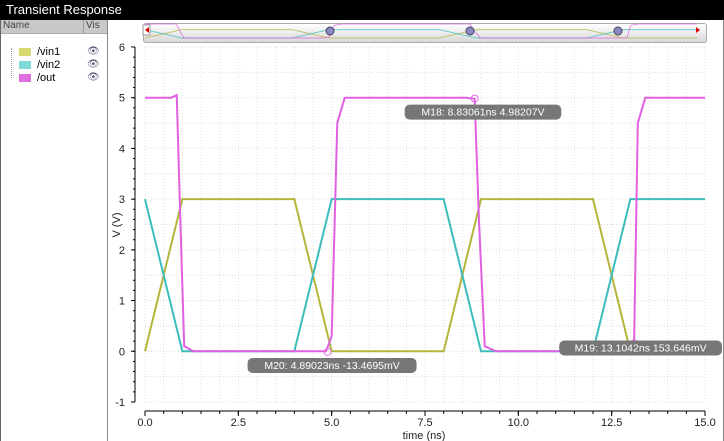 The height and width of the screenshot is (441, 724). Describe the element at coordinates (698, 30) in the screenshot. I see `scroll-right-arrow-icon` at that location.